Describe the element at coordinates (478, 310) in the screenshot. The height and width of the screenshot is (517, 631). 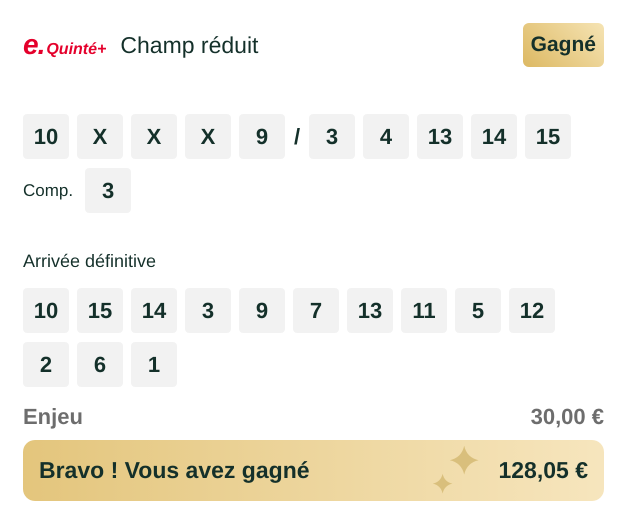
I see `number-chip: 5` at that location.